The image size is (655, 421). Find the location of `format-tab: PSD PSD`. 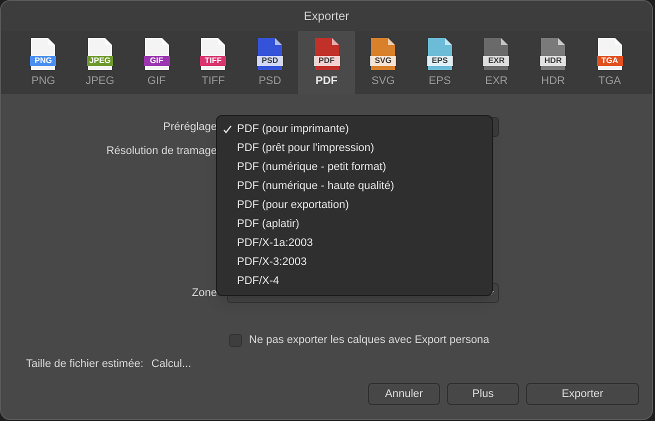

format-tab: PSD PSD is located at coordinates (270, 62).